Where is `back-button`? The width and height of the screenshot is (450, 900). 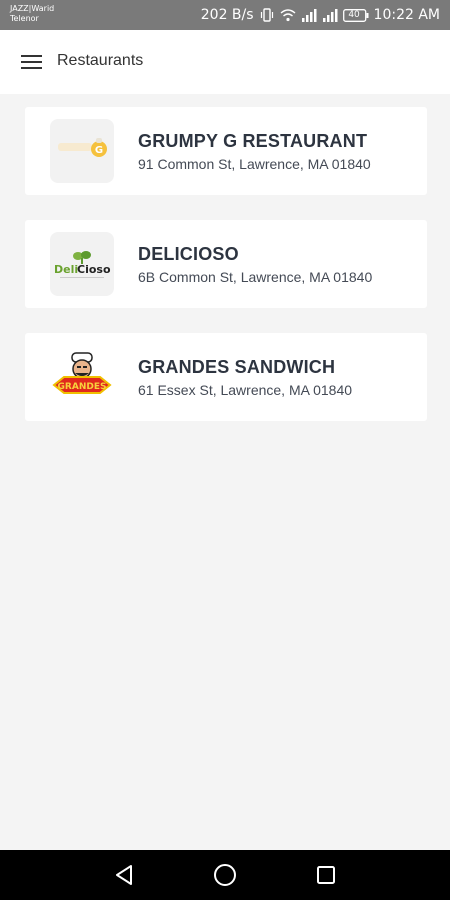
back-button is located at coordinates (124, 875).